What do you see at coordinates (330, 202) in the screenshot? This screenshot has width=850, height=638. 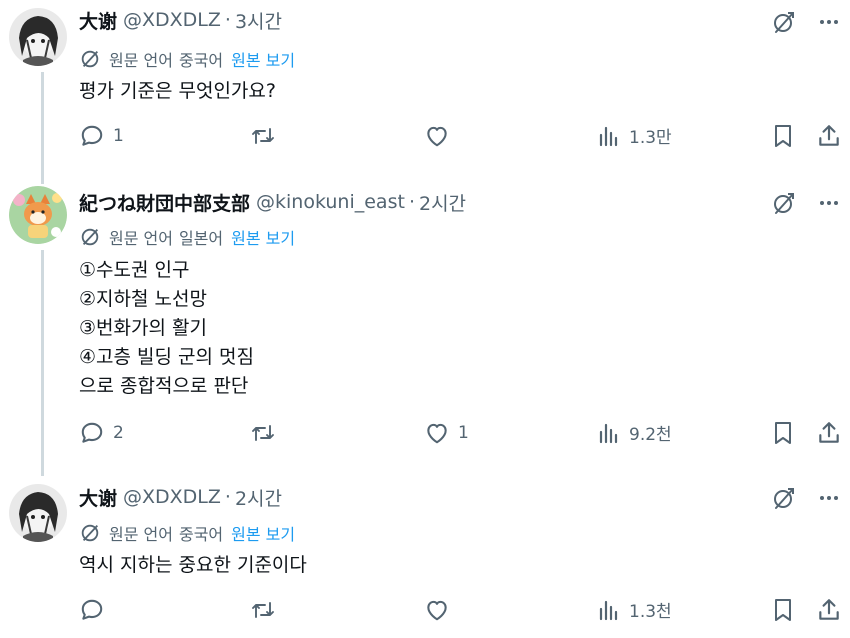 I see `user-handle: @kinokuni_east` at bounding box center [330, 202].